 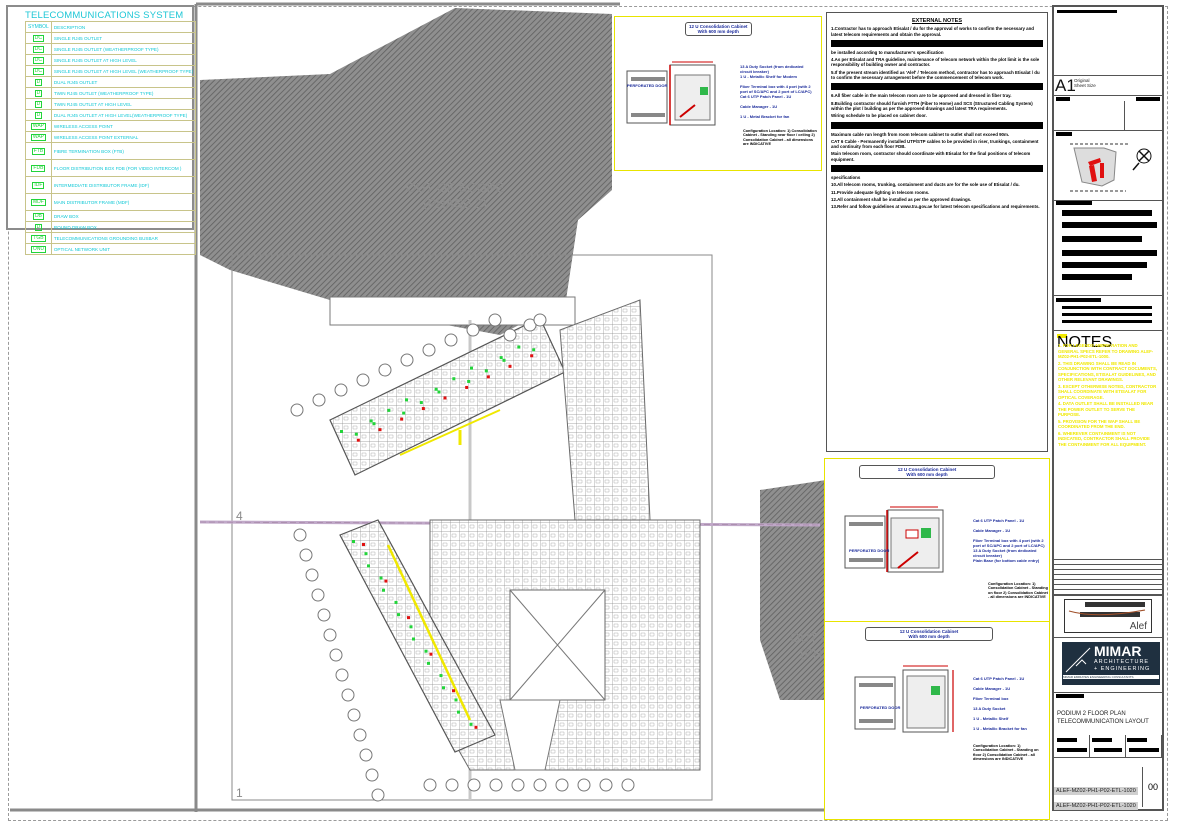 I want to click on legend-symbol-icon: D, so click(x=38, y=227).